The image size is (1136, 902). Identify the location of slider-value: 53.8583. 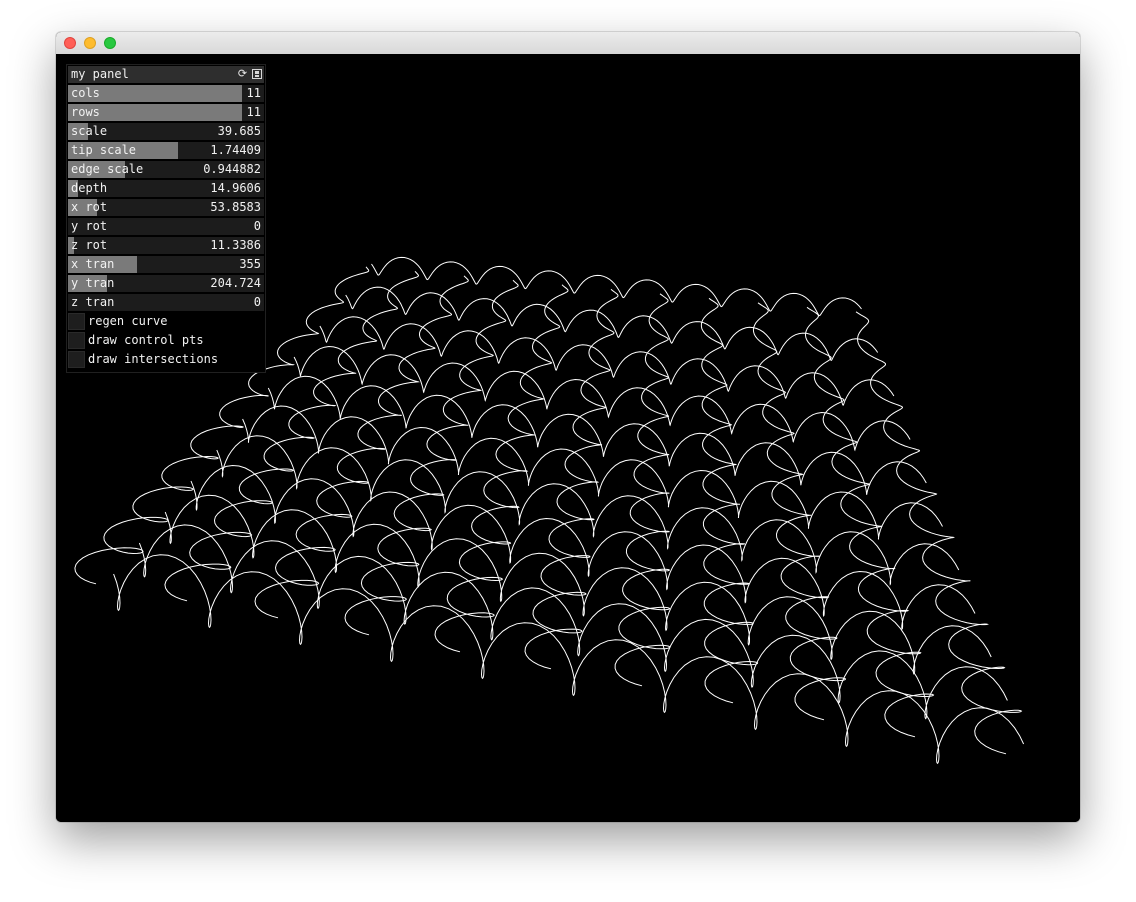
(235, 207).